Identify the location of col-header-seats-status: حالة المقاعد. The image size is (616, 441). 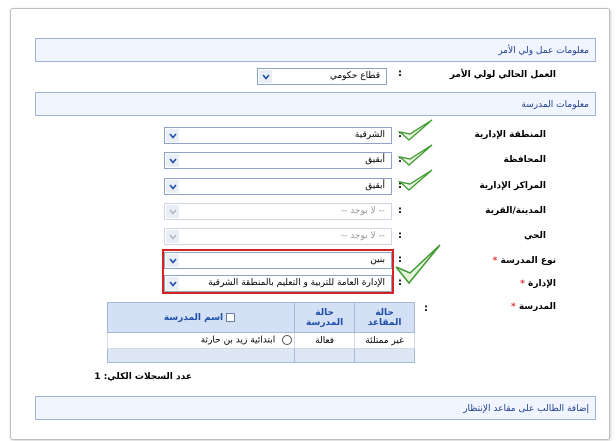
(384, 317).